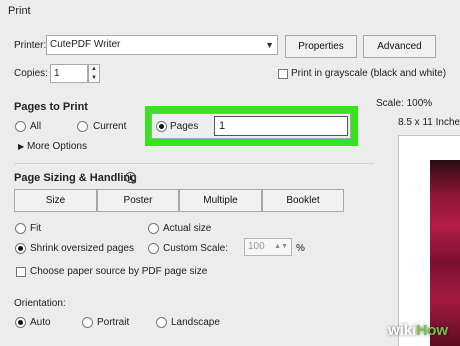 The width and height of the screenshot is (460, 346). Describe the element at coordinates (418, 330) in the screenshot. I see `wikihow-logo: wikiHow` at that location.